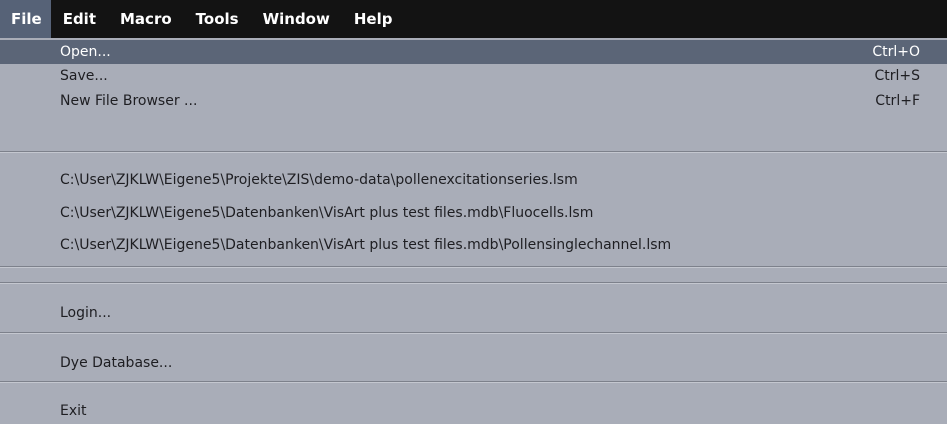  I want to click on menu-item-save: Save... Ctrl+S, so click(473, 76).